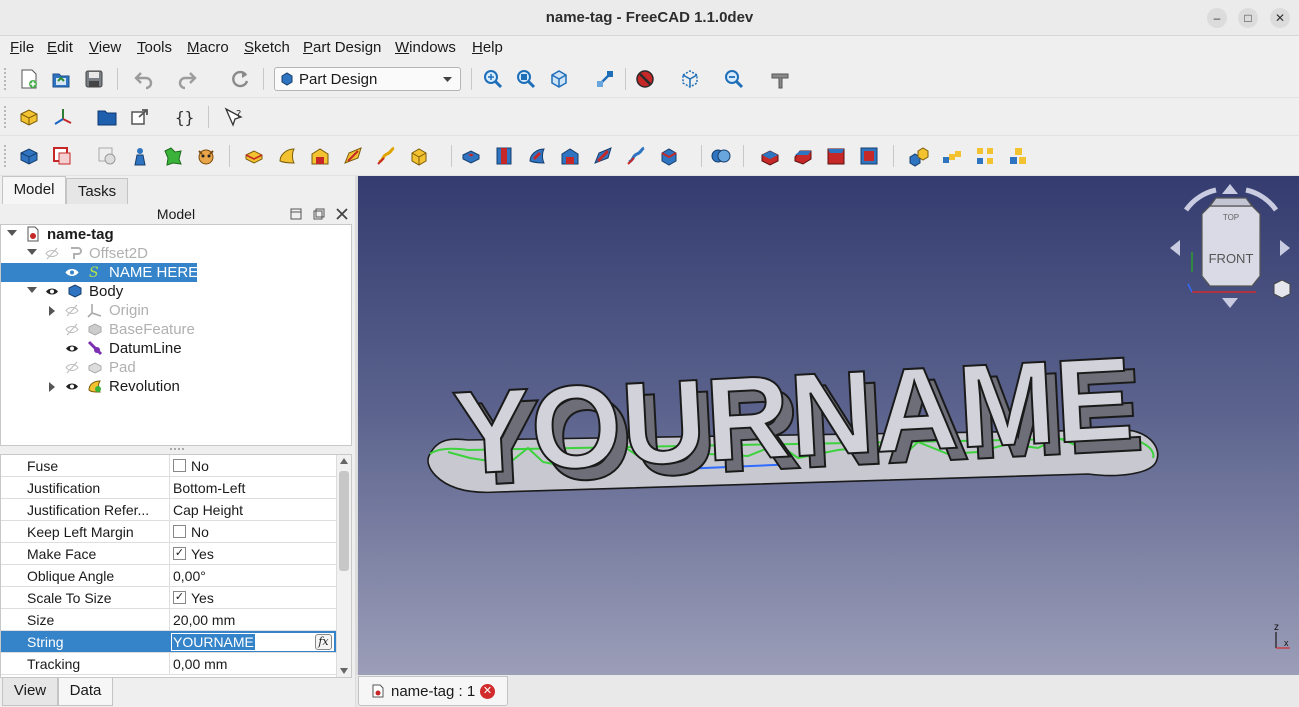  Describe the element at coordinates (1231, 246) in the screenshot. I see `navigation-cube: TOP FRONT` at that location.